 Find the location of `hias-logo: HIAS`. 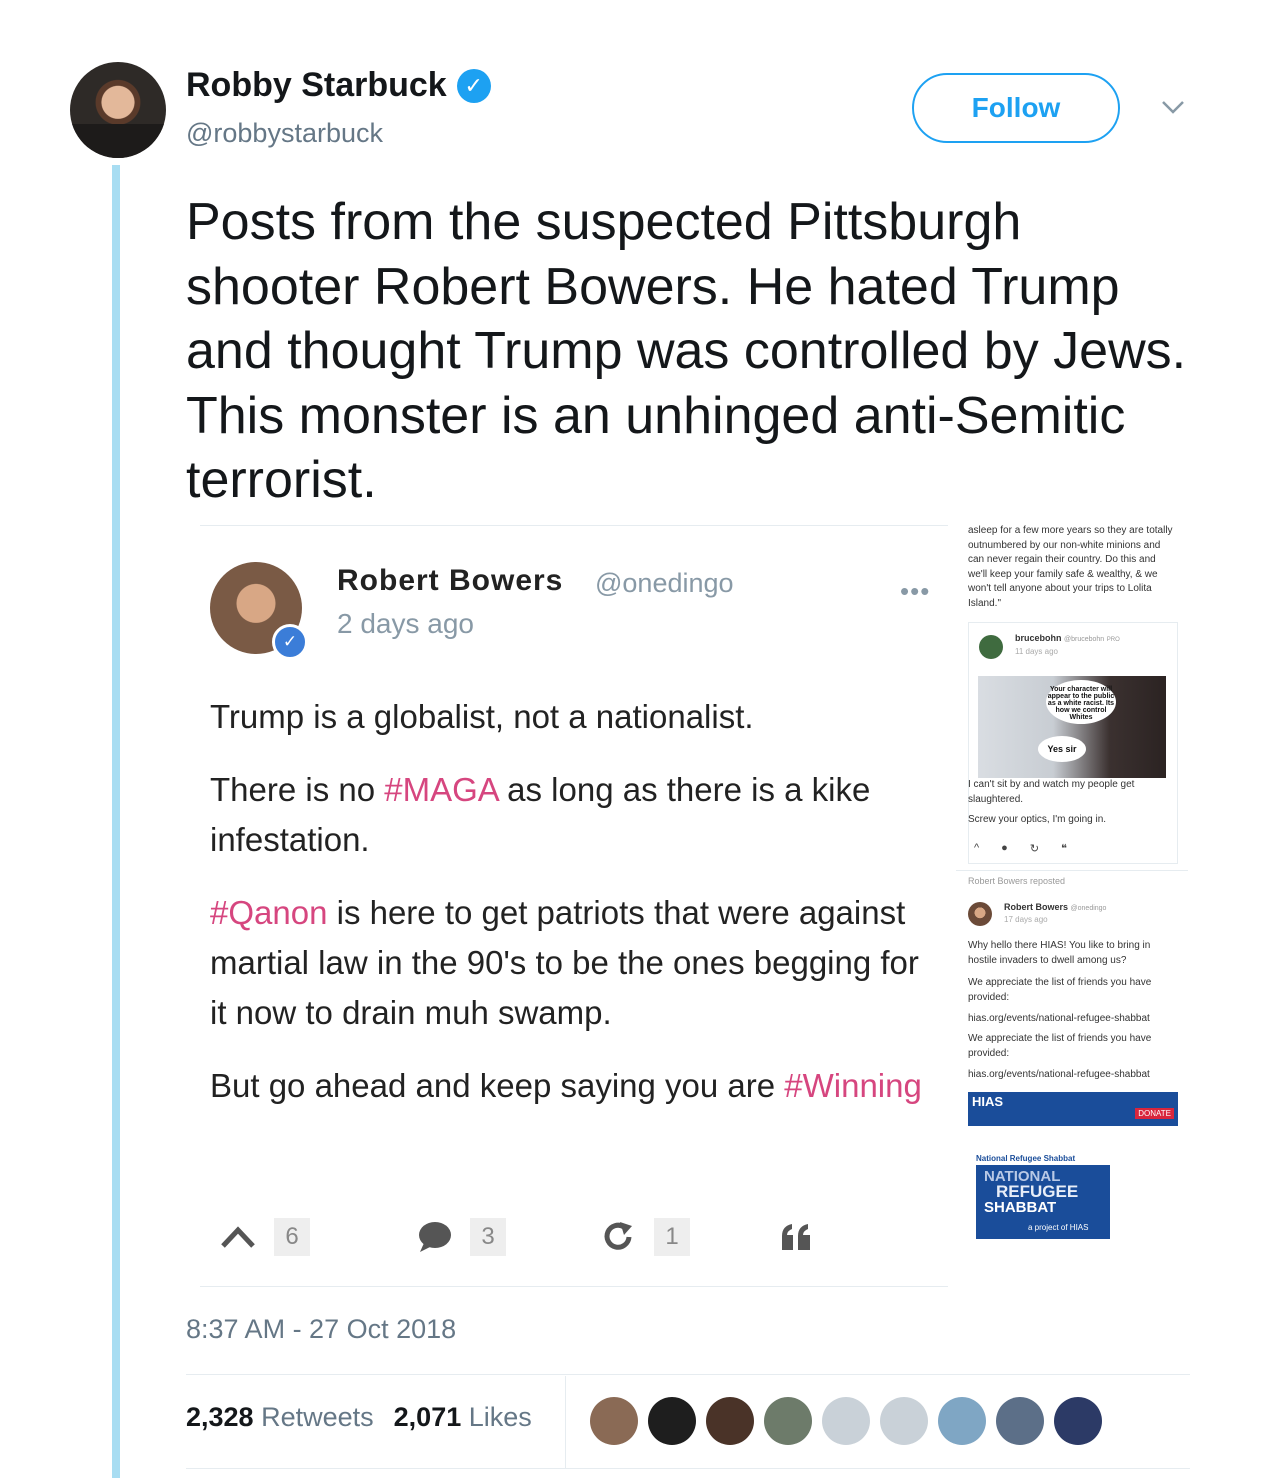

hias-logo: HIAS is located at coordinates (988, 1101).